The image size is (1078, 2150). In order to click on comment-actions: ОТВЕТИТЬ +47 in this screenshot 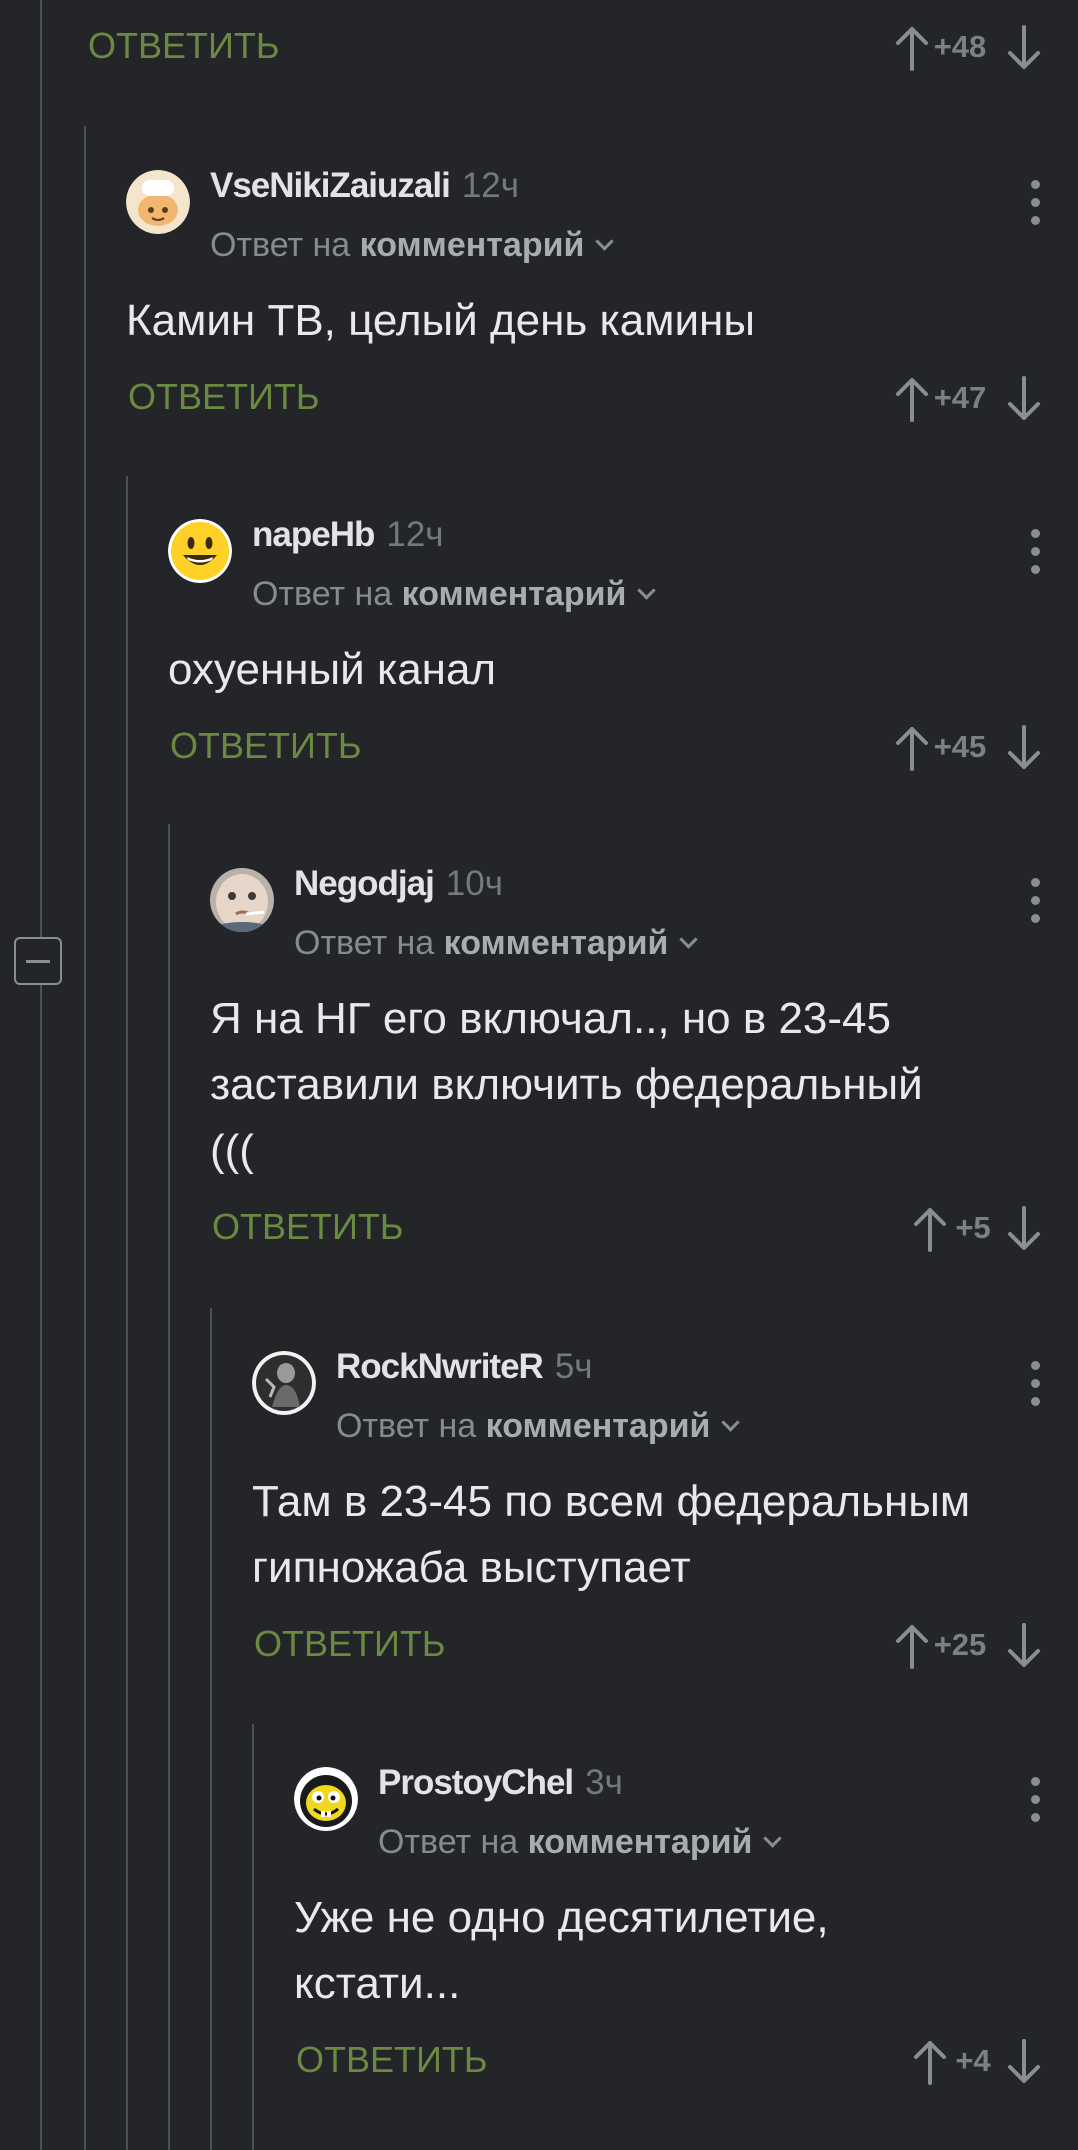, I will do `click(585, 399)`.